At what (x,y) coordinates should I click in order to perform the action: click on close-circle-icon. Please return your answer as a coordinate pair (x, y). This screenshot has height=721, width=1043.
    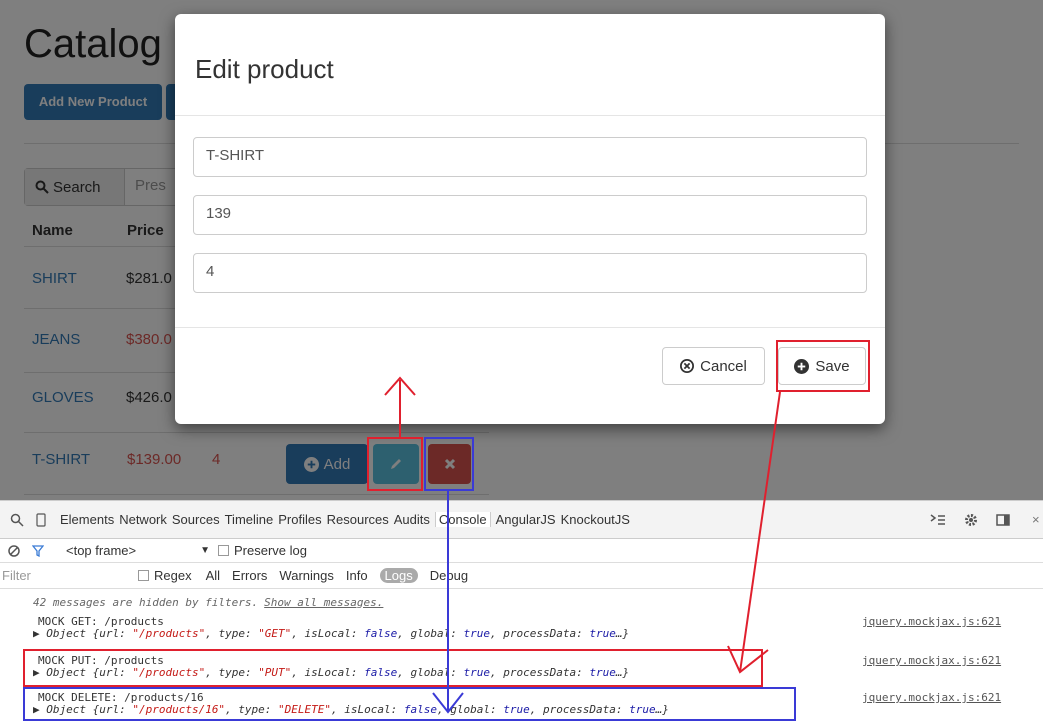
    Looking at the image, I should click on (687, 366).